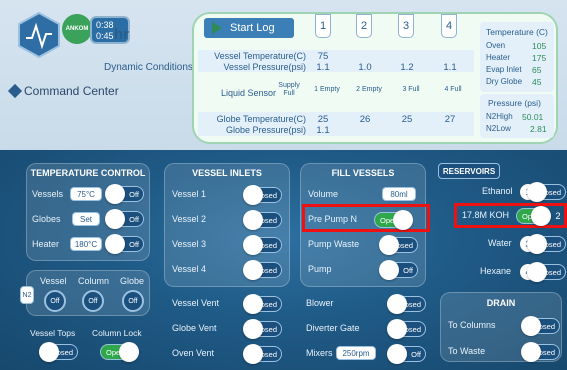  I want to click on vessel-tops-toggle: Closed, so click(58, 352).